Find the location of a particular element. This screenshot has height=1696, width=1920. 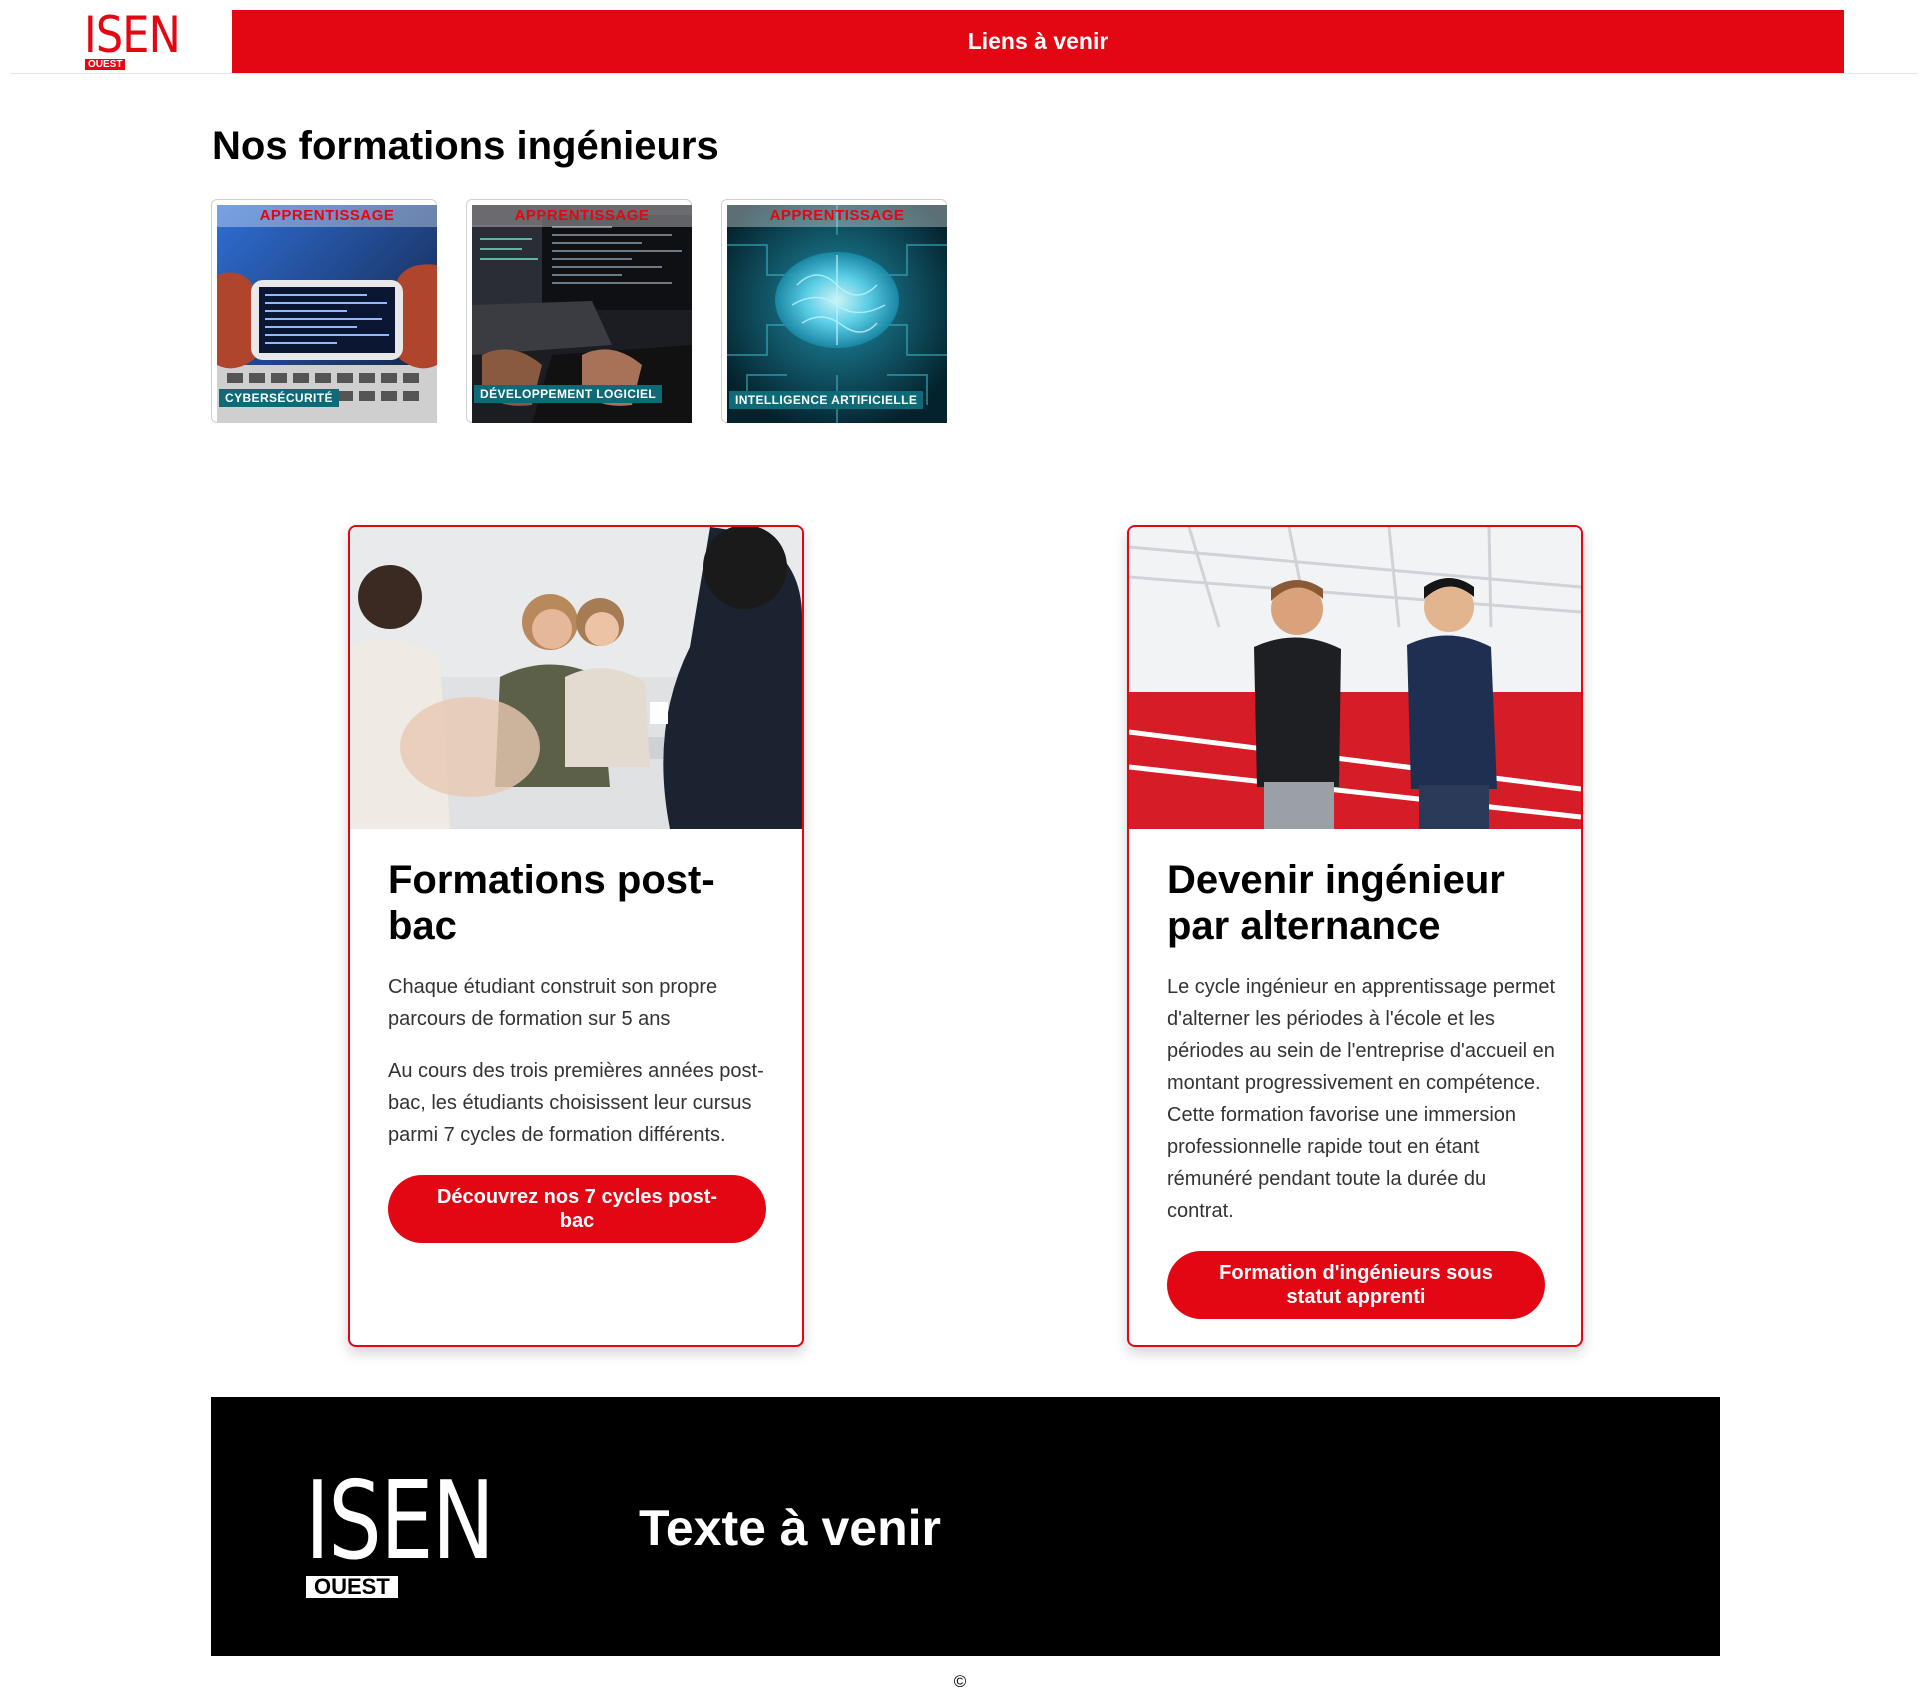

alternance-photo-illustration is located at coordinates (1355, 678).